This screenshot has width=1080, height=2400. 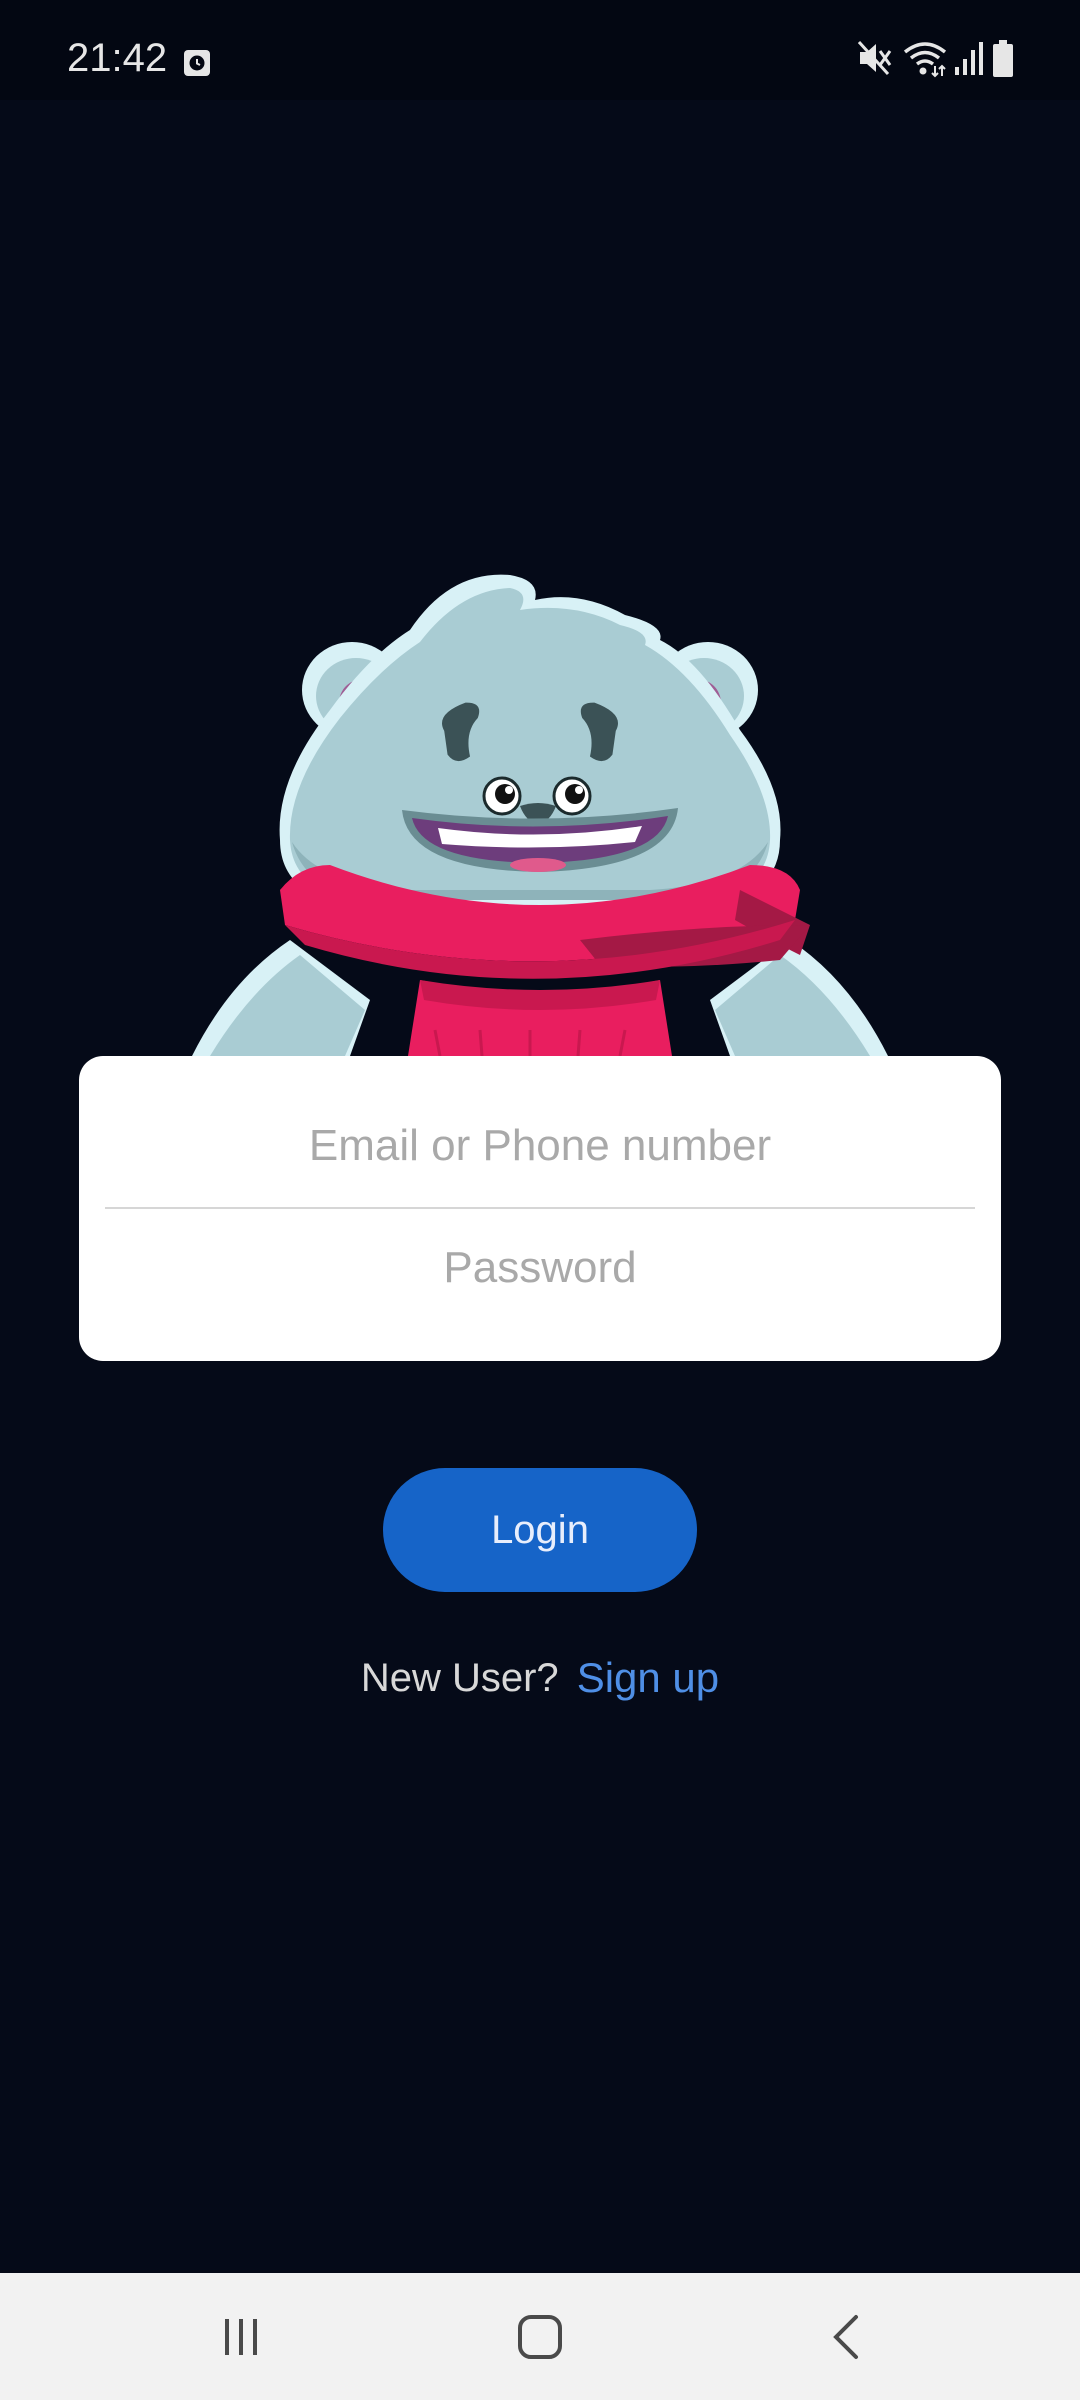 What do you see at coordinates (540, 1268) in the screenshot?
I see `password-input` at bounding box center [540, 1268].